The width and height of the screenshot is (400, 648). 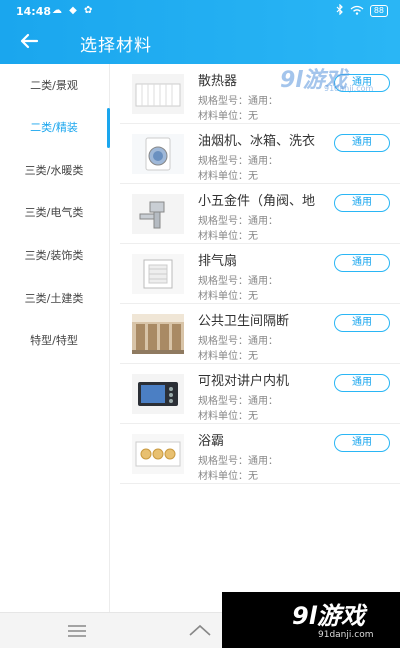 What do you see at coordinates (260, 214) in the screenshot?
I see `list-item: 小五金件（角阀、地 规格型号：通用： 材料单位：无 通用` at bounding box center [260, 214].